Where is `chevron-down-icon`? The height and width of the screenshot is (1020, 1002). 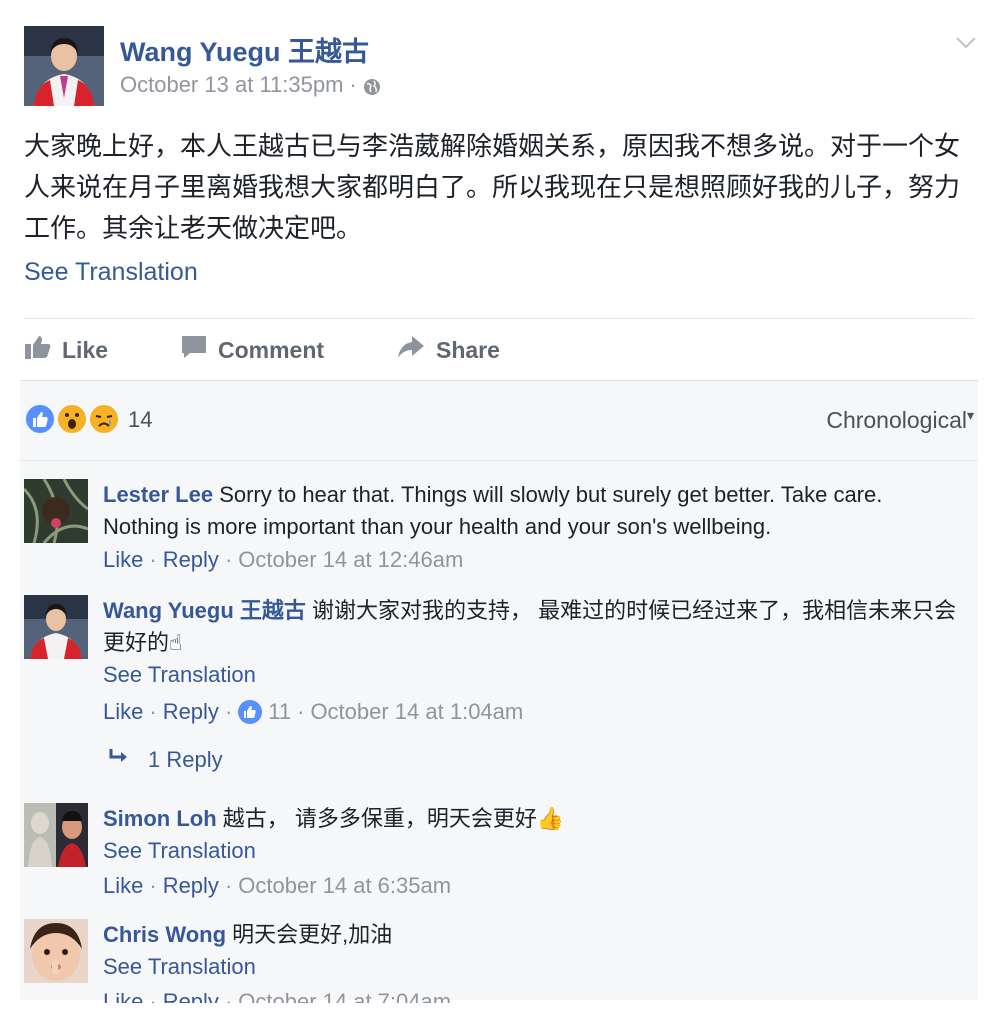
chevron-down-icon is located at coordinates (966, 42).